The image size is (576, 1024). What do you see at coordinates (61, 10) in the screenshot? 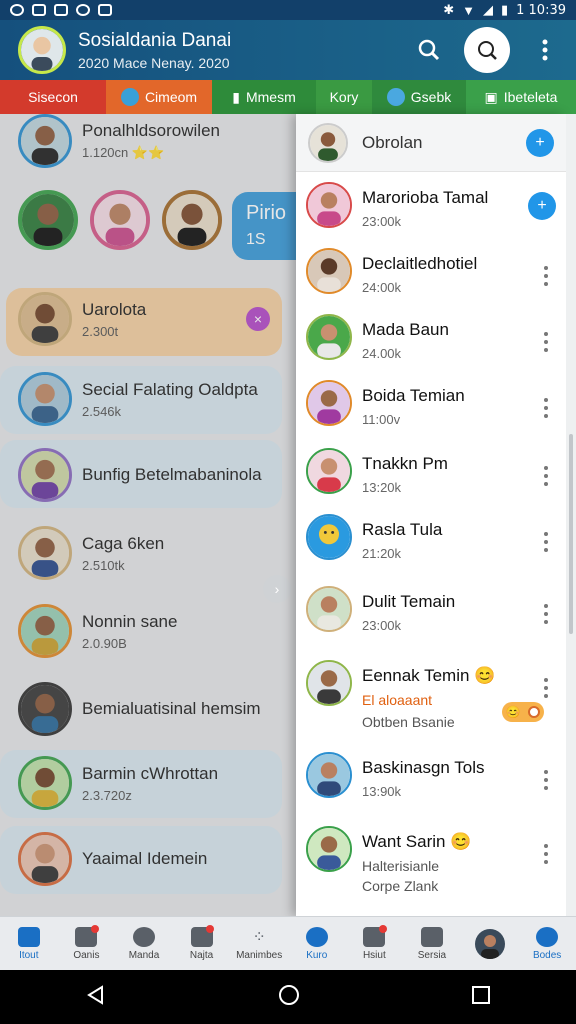
I see `image-icon` at bounding box center [61, 10].